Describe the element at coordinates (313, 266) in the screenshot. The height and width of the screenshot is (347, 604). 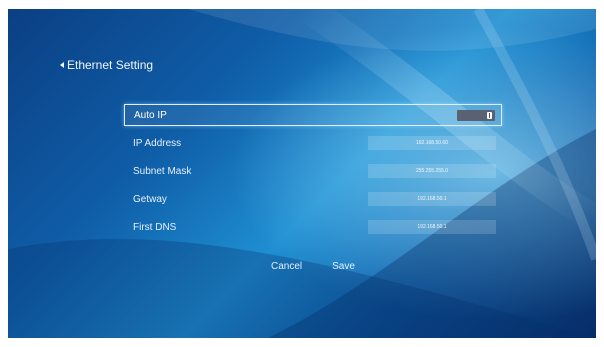
I see `action-bar: Cancel Save` at that location.